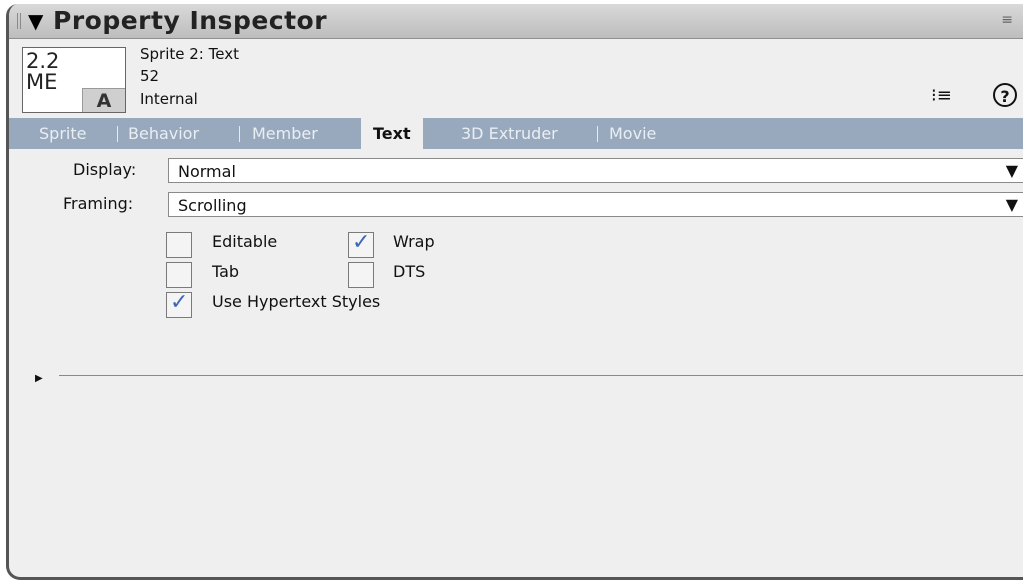 The width and height of the screenshot is (1023, 584). Describe the element at coordinates (20, 21) in the screenshot. I see `grip-icon` at that location.